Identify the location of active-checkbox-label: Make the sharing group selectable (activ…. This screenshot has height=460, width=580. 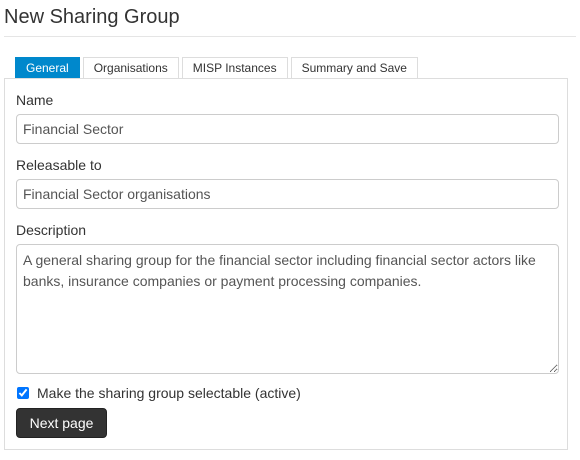
(169, 393).